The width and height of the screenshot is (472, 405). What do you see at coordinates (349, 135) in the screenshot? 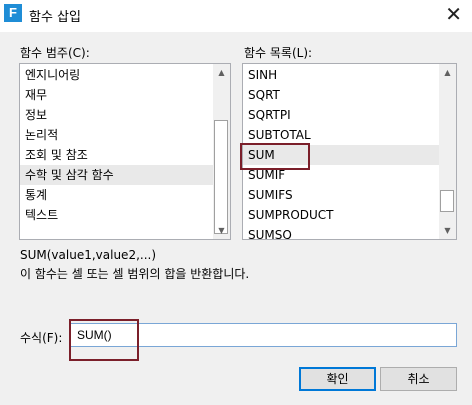
I see `list-item: SUBTOTAL` at bounding box center [349, 135].